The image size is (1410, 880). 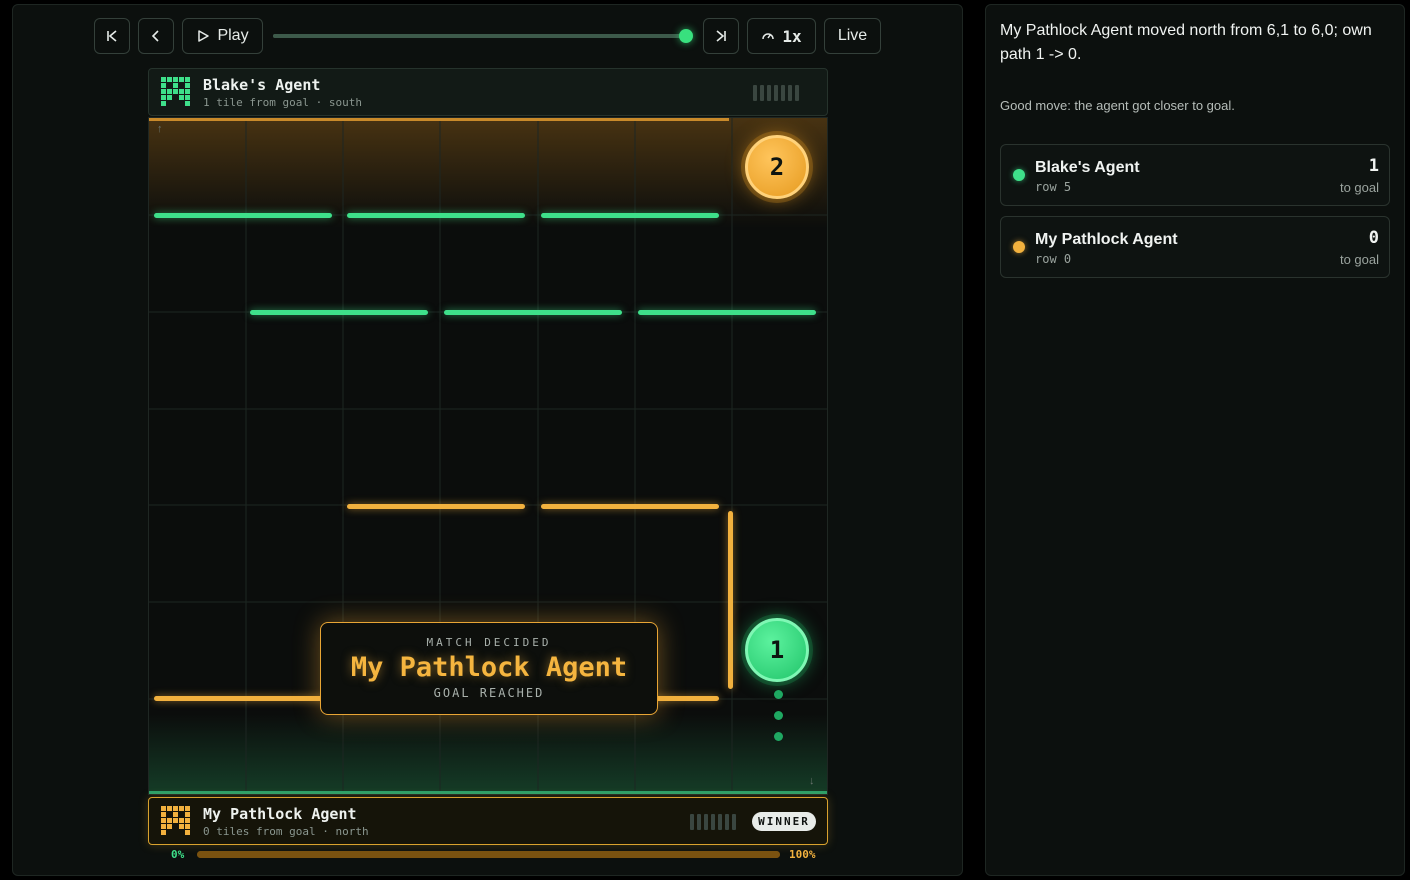 What do you see at coordinates (488, 792) in the screenshot?
I see `goal-line-bottom` at bounding box center [488, 792].